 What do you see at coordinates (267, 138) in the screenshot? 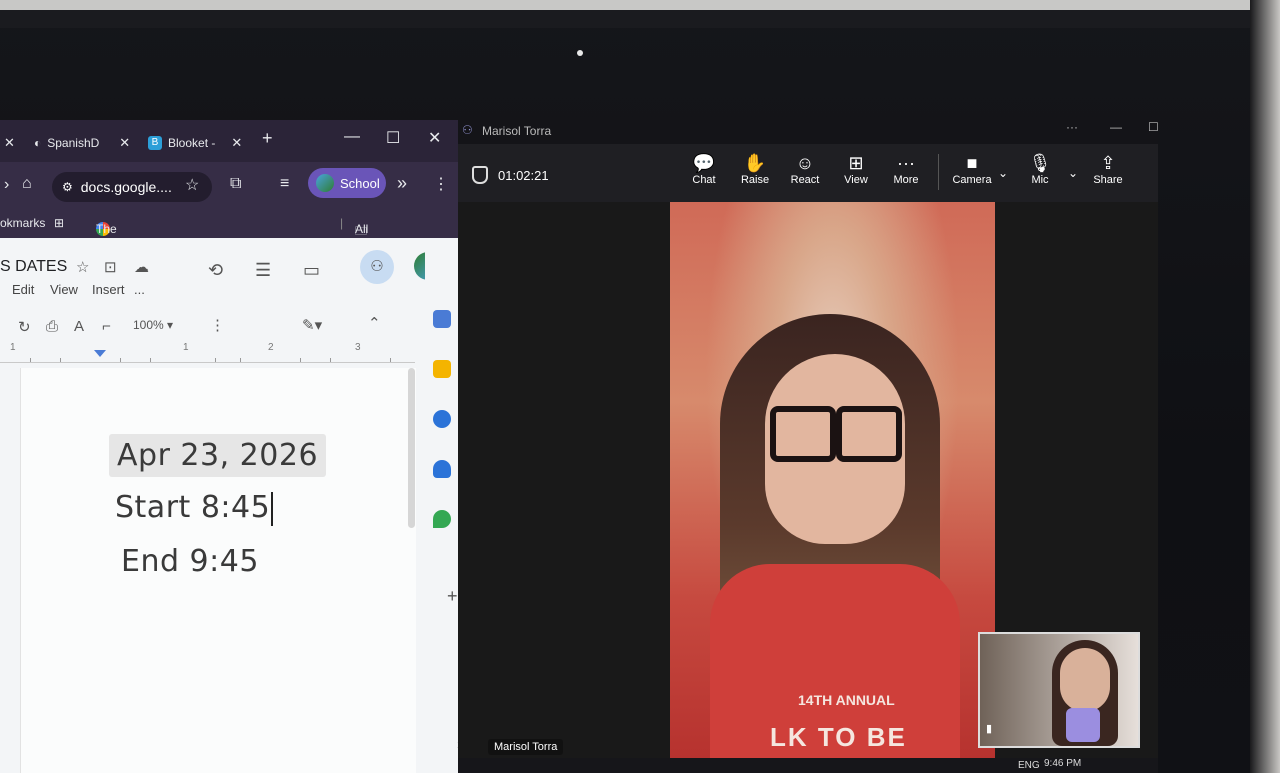
I see `new-tab-button: +` at bounding box center [267, 138].